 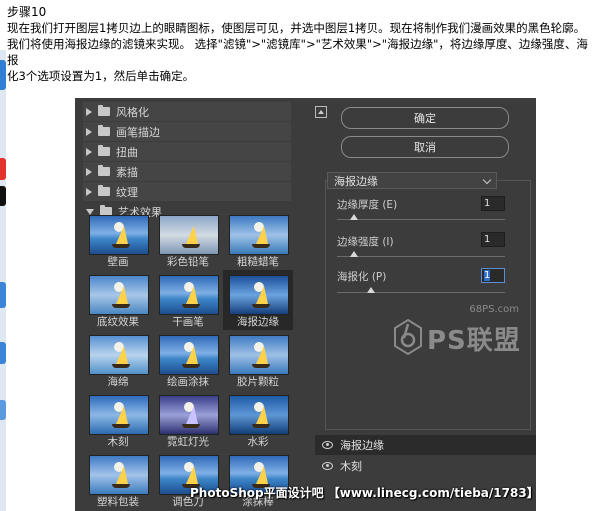 I want to click on category-texture: 纹理, so click(x=187, y=191).